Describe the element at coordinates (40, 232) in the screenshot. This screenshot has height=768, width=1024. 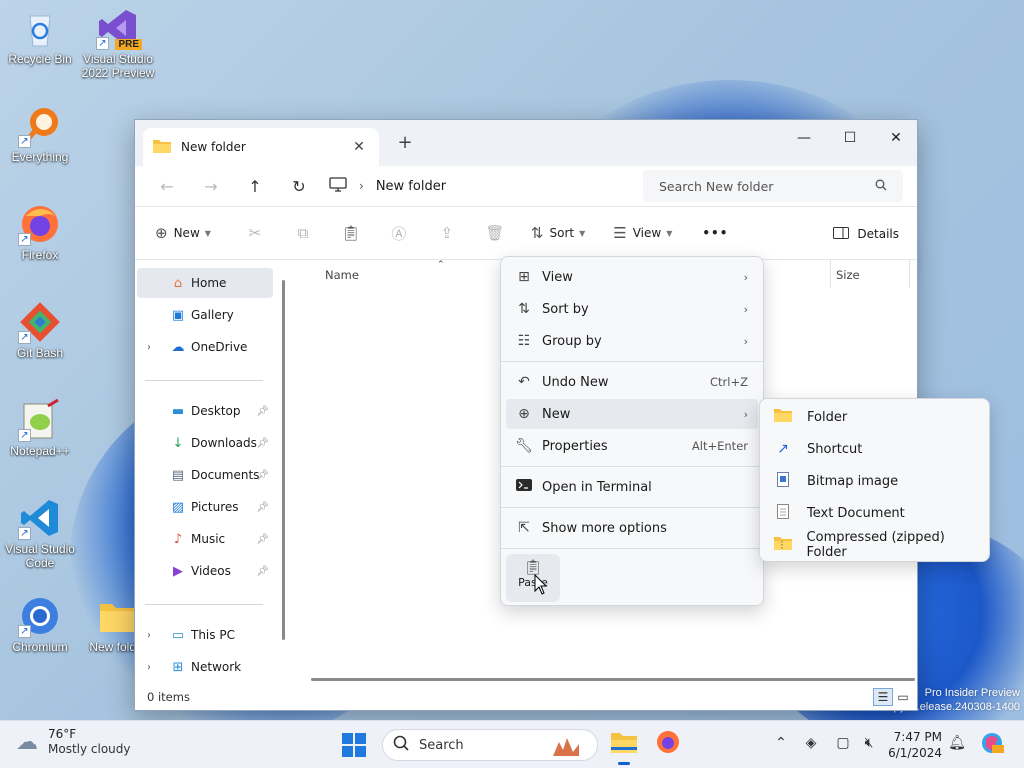
I see `desktop-icon-firefox: ↗ Firefox` at that location.